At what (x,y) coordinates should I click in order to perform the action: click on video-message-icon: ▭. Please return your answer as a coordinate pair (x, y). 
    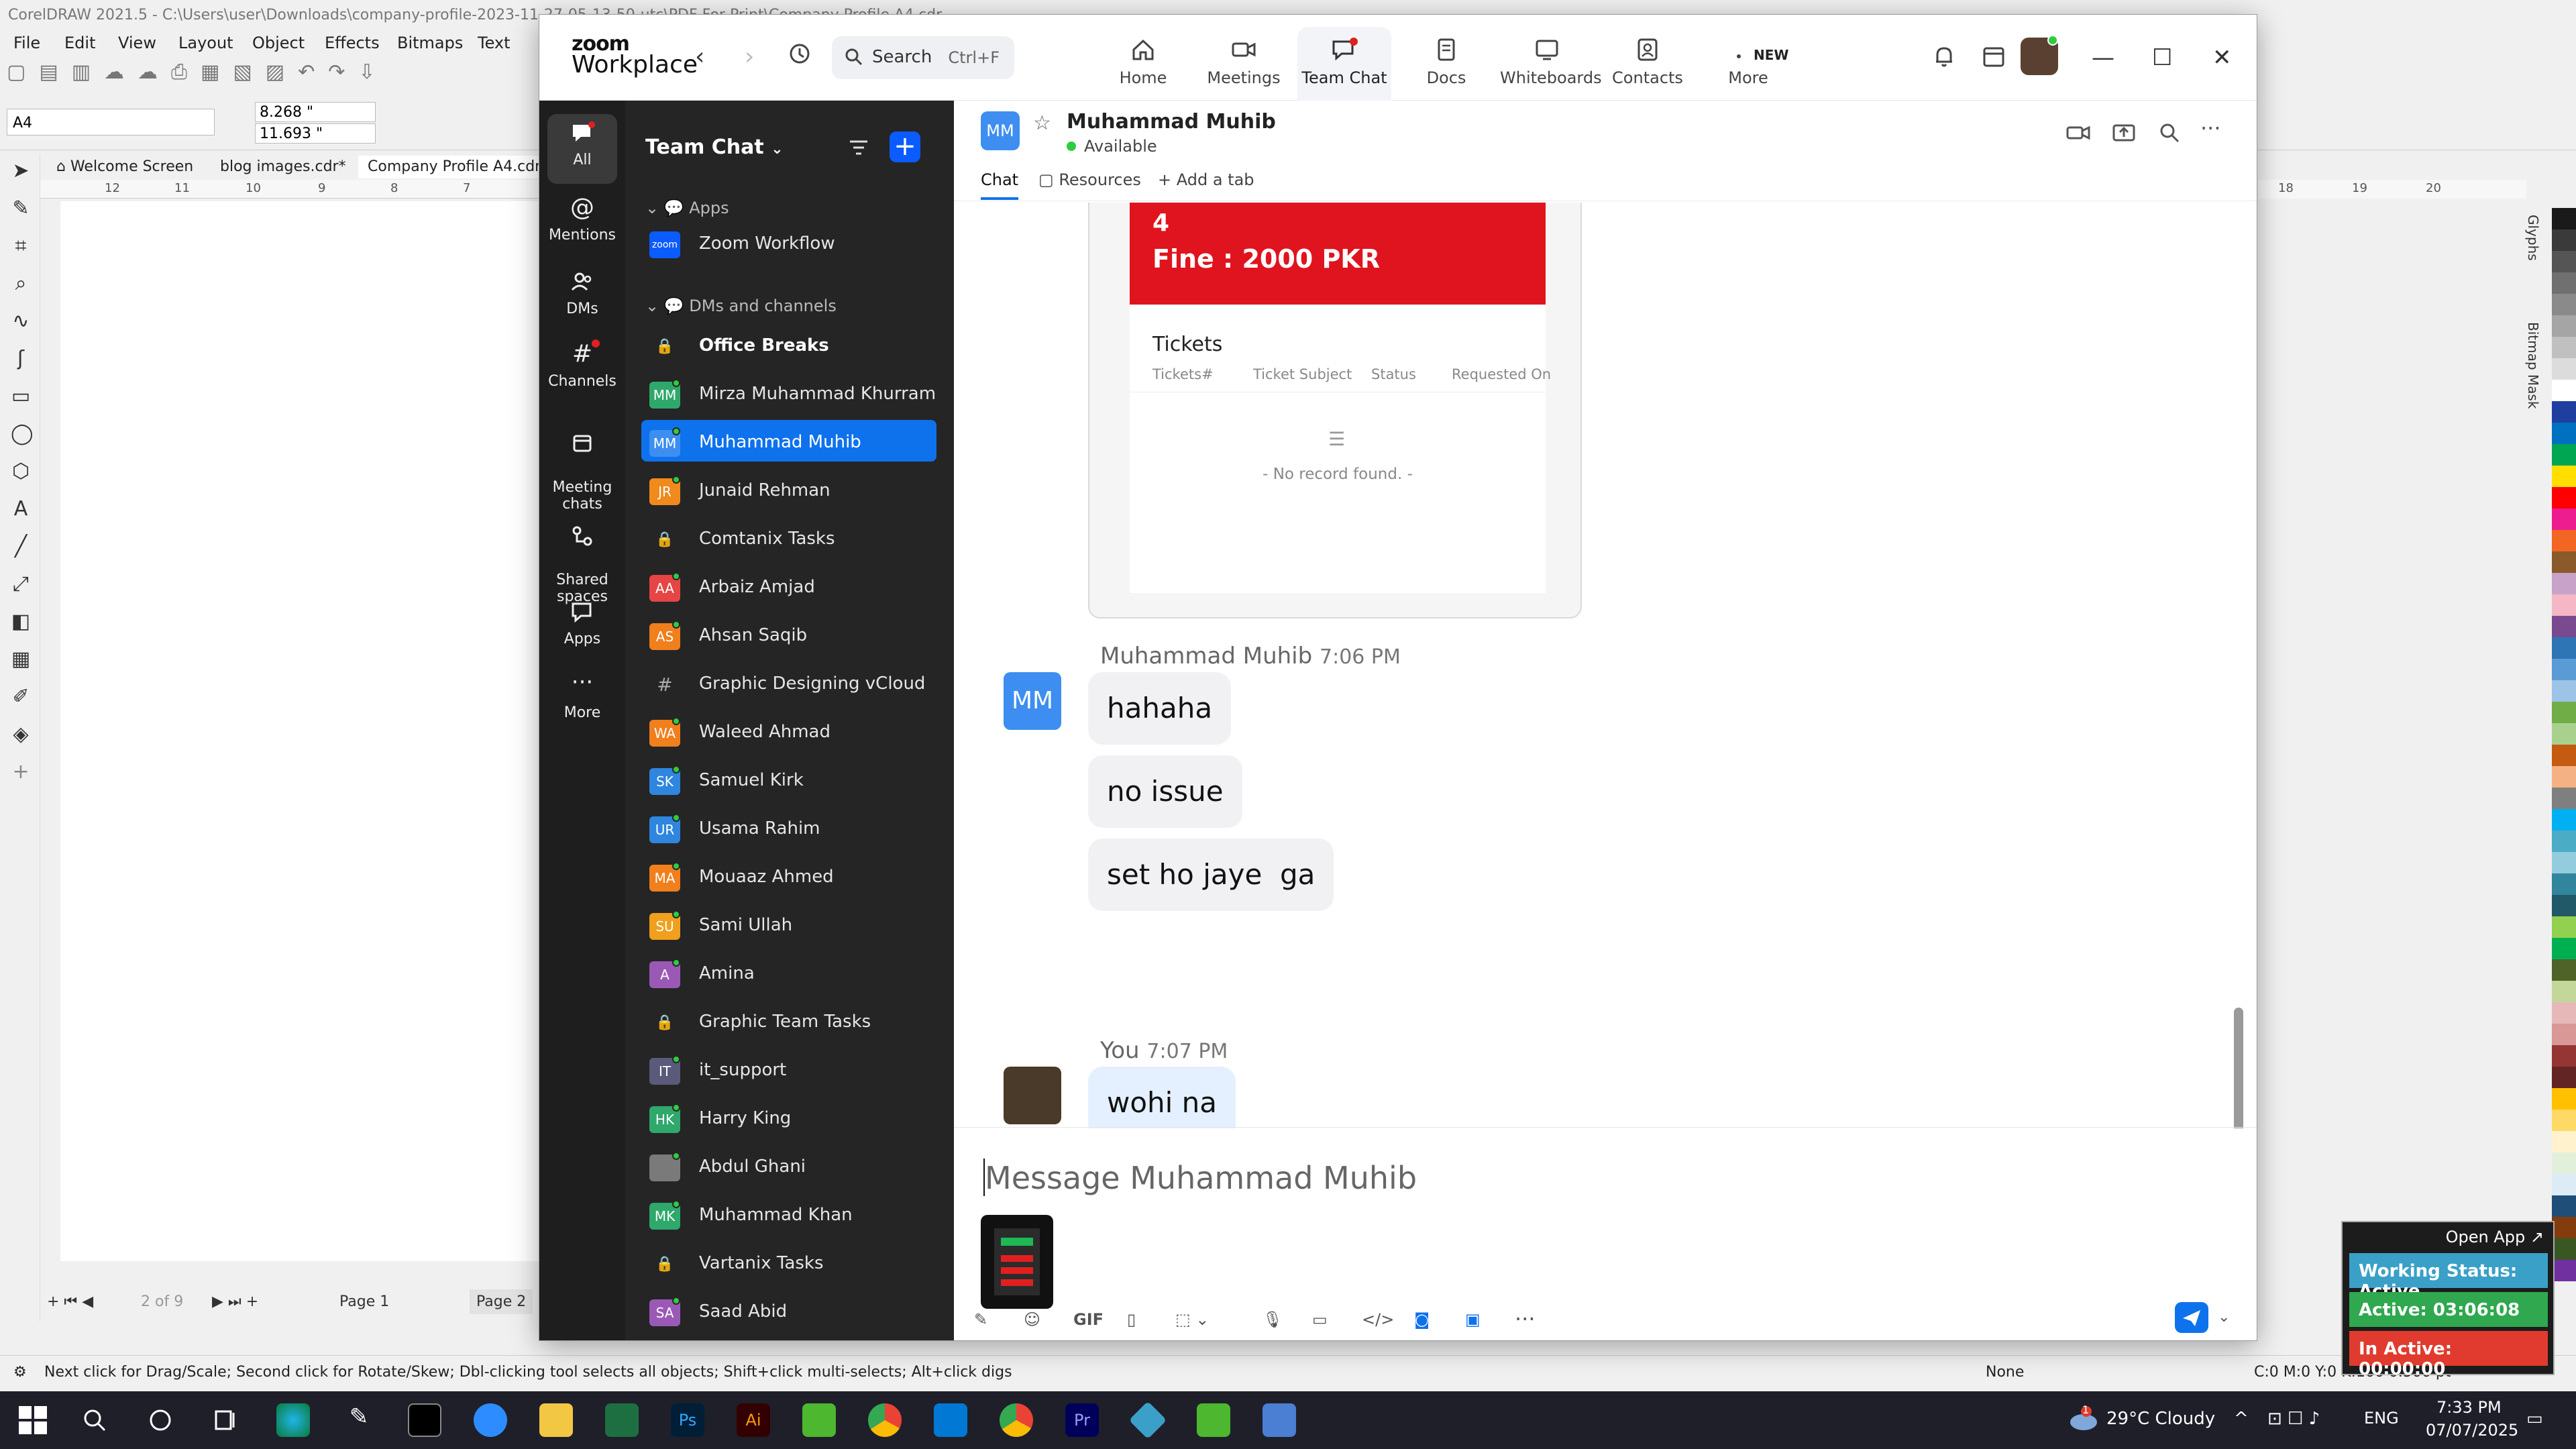
    Looking at the image, I should click on (1320, 1319).